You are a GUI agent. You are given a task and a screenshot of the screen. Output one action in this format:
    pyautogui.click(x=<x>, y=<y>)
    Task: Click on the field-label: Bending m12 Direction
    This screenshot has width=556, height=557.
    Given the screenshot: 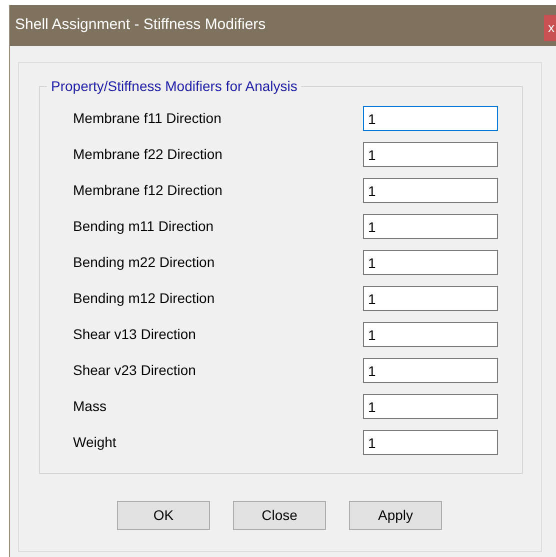 What is the action you would take?
    pyautogui.click(x=144, y=298)
    